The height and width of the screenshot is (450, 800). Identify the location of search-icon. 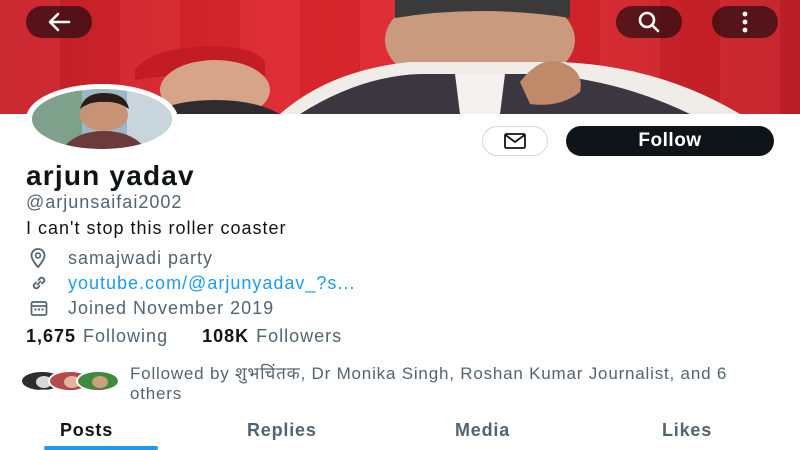
(649, 22).